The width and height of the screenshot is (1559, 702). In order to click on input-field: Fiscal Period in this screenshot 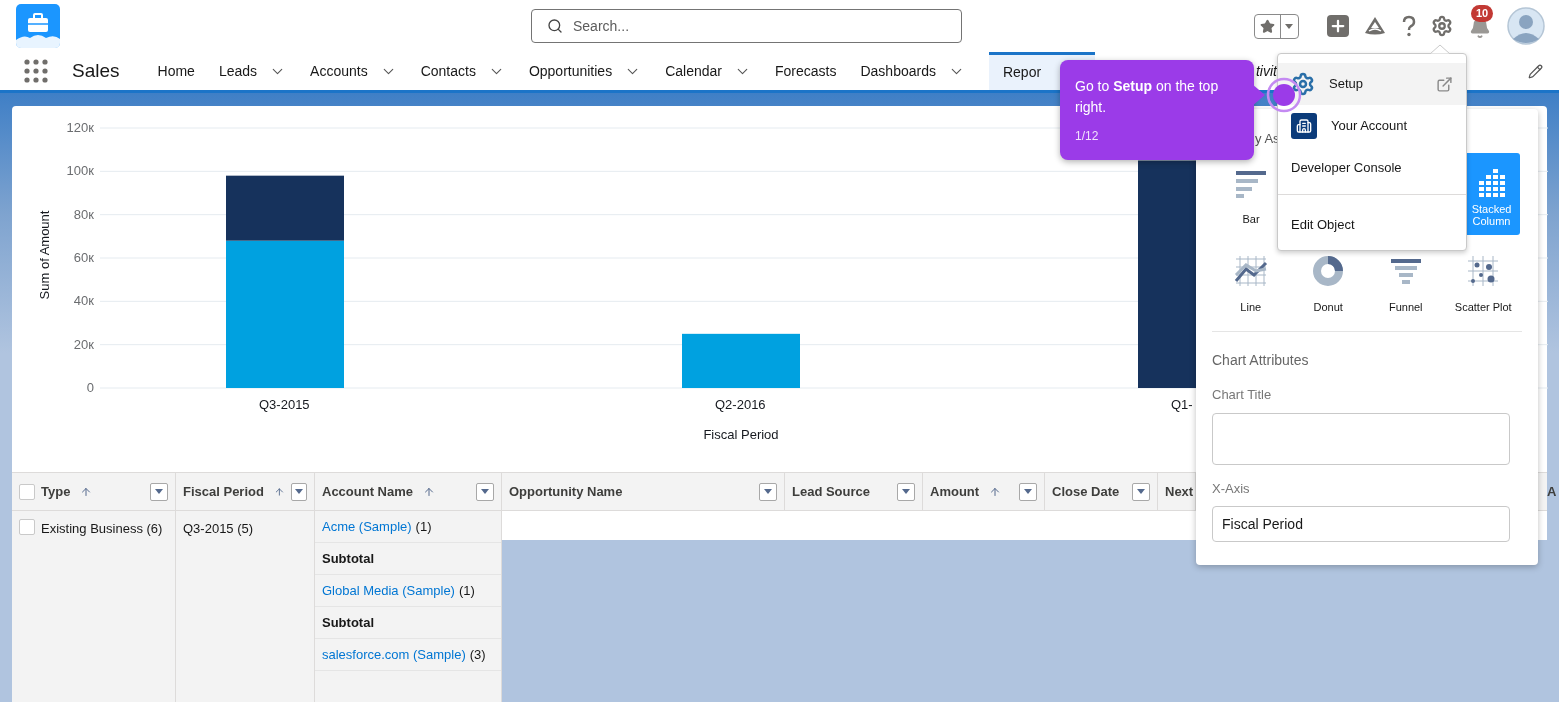, I will do `click(1361, 524)`.